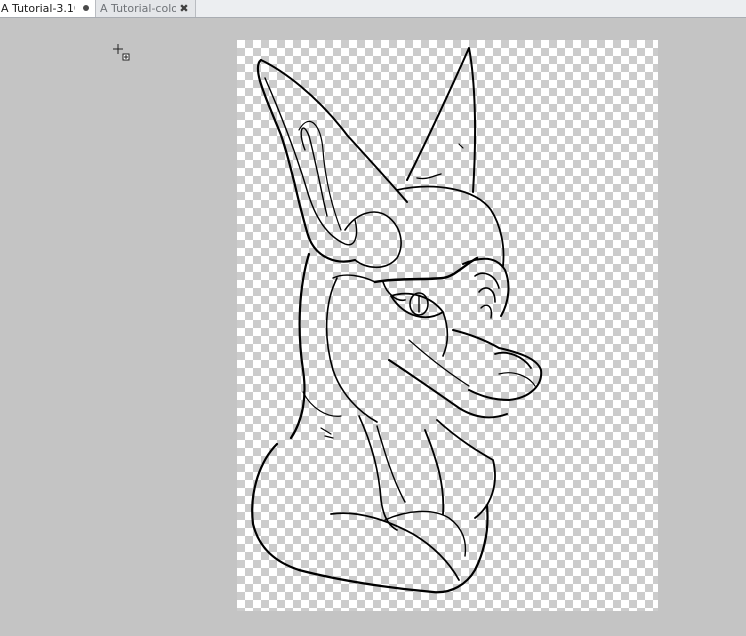  I want to click on document-tab-bar: A Tutorial-3.10* A Tutorial-color ✖, so click(373, 9).